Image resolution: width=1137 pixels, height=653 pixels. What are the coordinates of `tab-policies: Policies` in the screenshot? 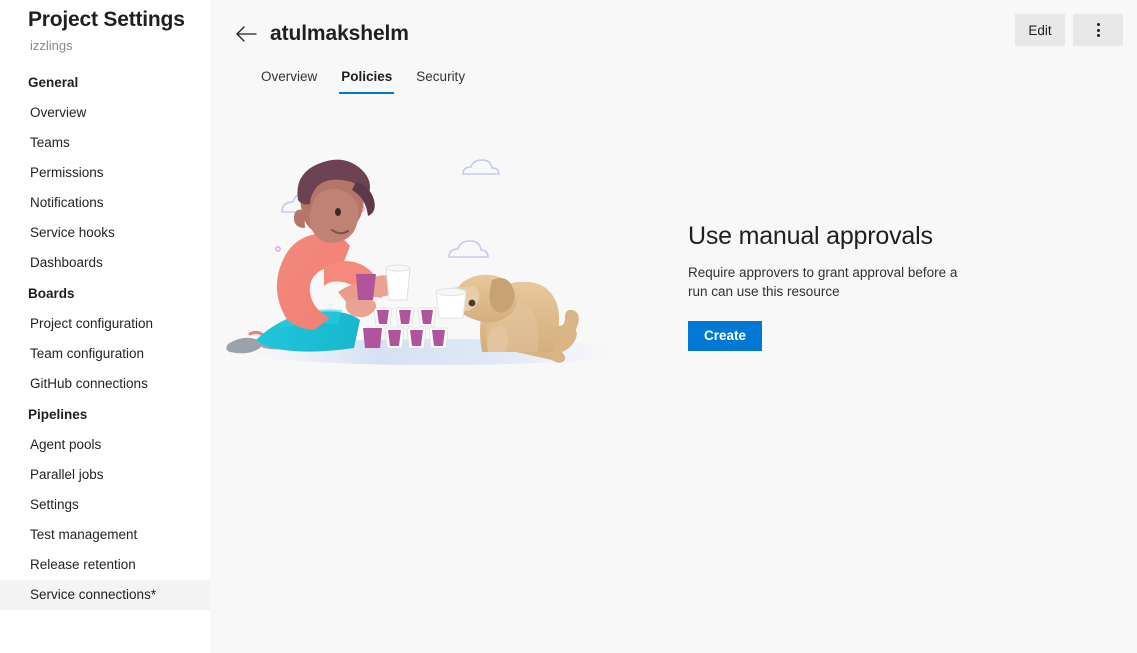 It's located at (367, 80).